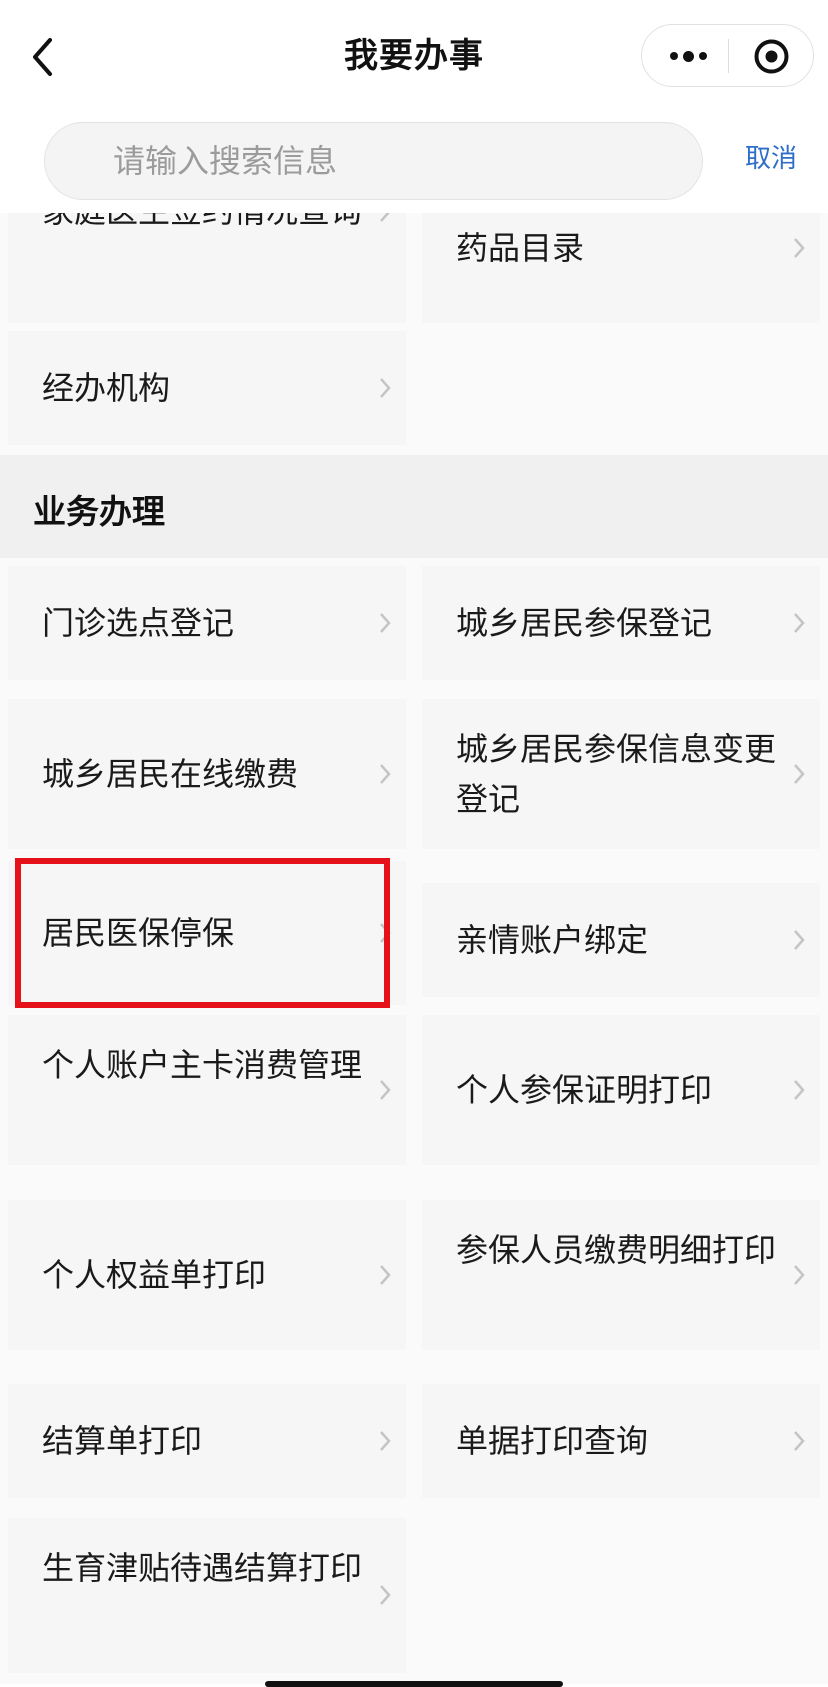 This screenshot has height=1687, width=828. What do you see at coordinates (207, 1275) in the screenshot?
I see `list-item: 个人权益单打印` at bounding box center [207, 1275].